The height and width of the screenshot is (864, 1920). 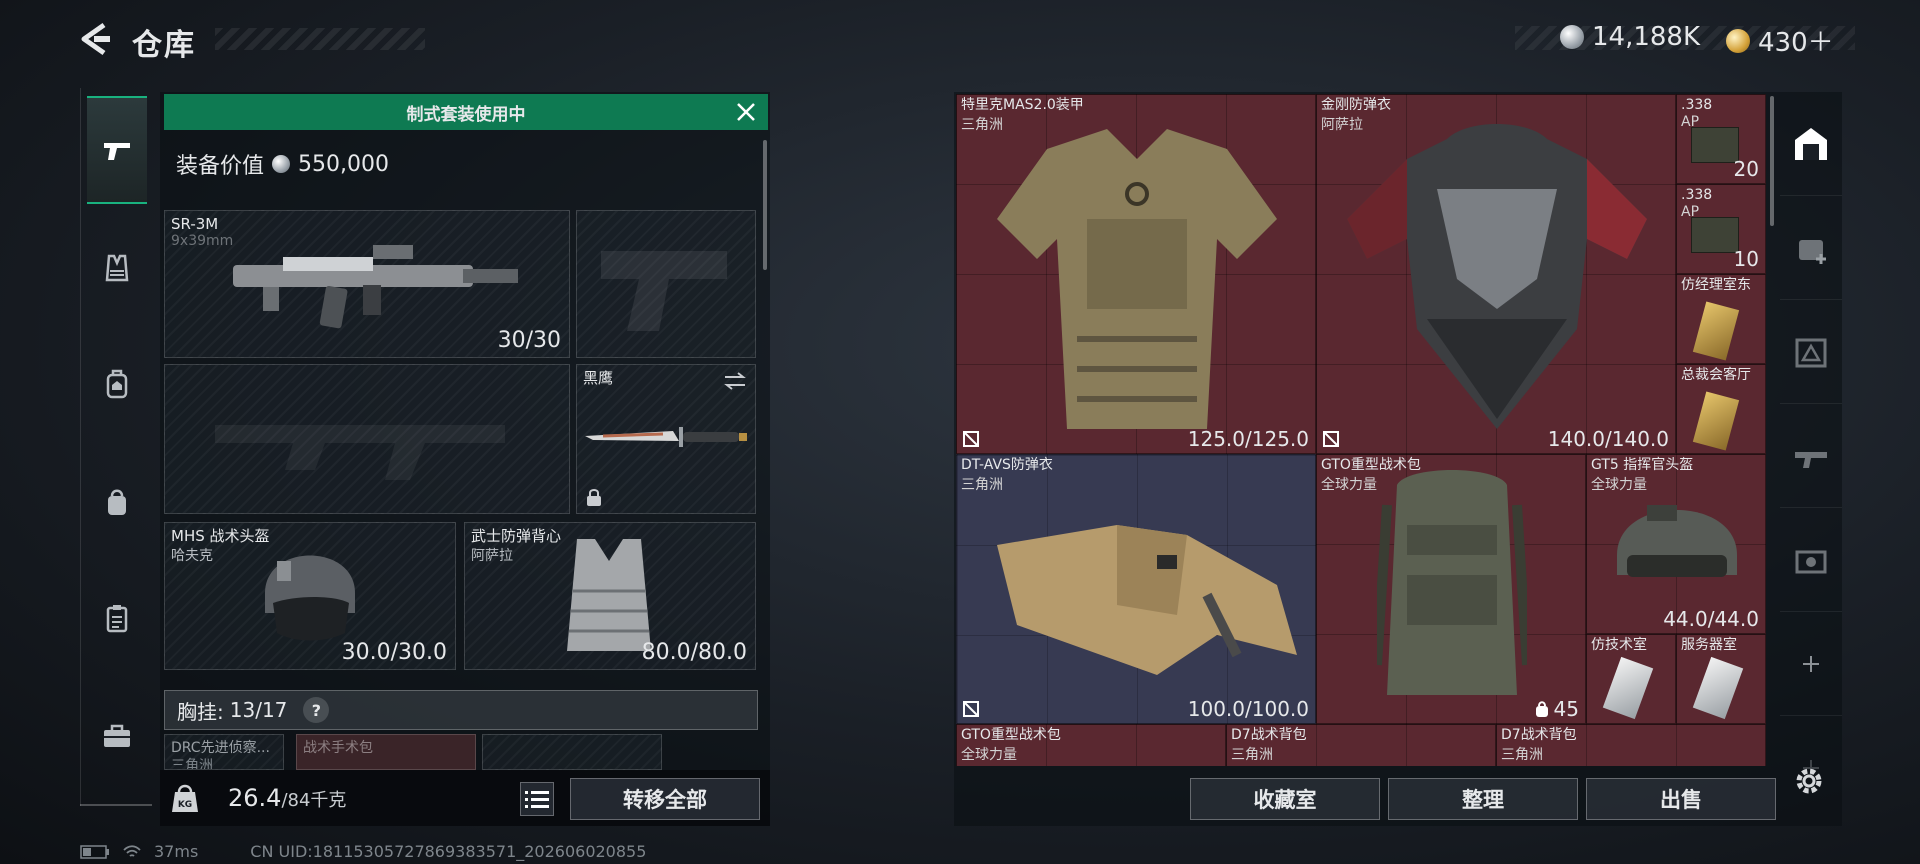 I want to click on help-icon: ?, so click(x=316, y=710).